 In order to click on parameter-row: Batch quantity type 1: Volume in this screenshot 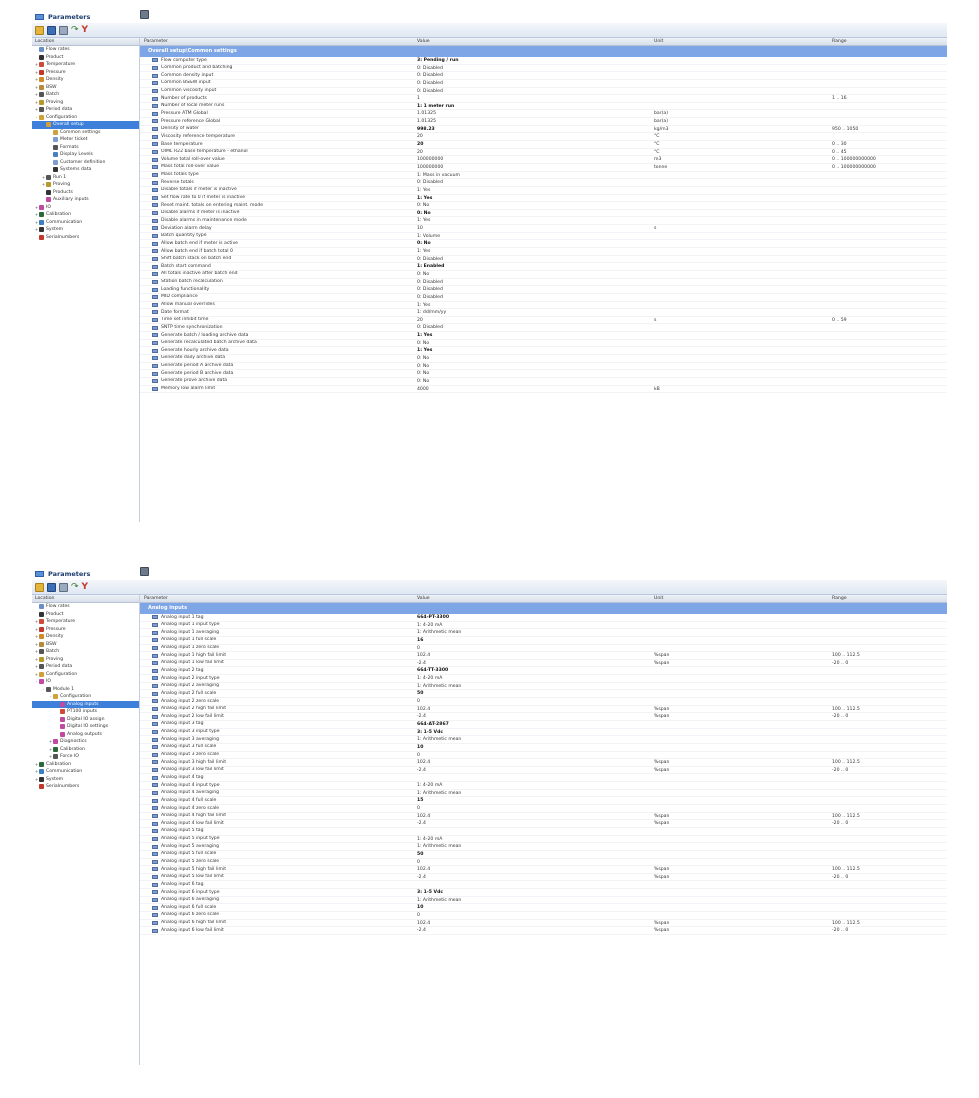, I will do `click(543, 237)`.